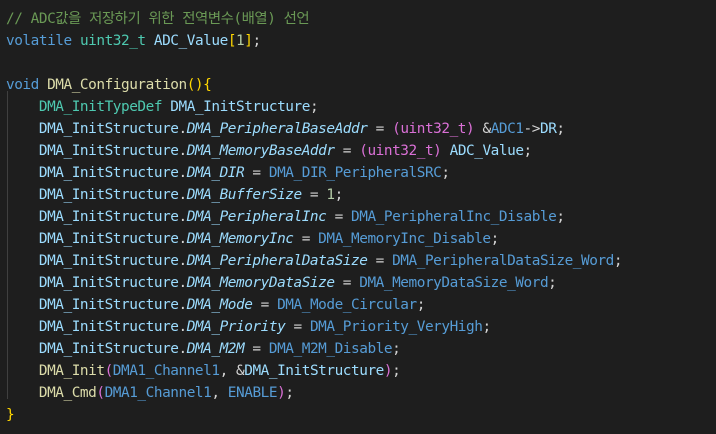  Describe the element at coordinates (454, 283) in the screenshot. I see `code-token: DMA_MemoryDataSize_Word` at that location.